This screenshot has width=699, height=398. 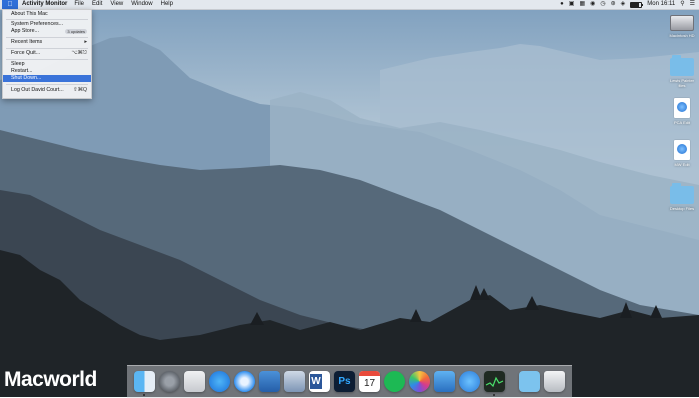 I want to click on desktop-icon-label: MW Edit, so click(x=682, y=164).